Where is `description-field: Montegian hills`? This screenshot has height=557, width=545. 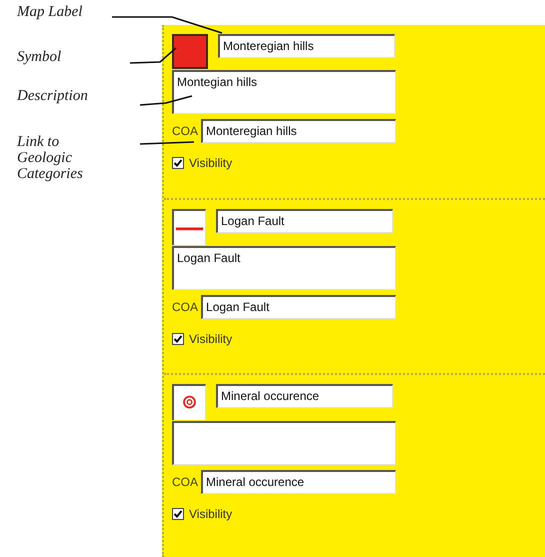
description-field: Montegian hills is located at coordinates (284, 92).